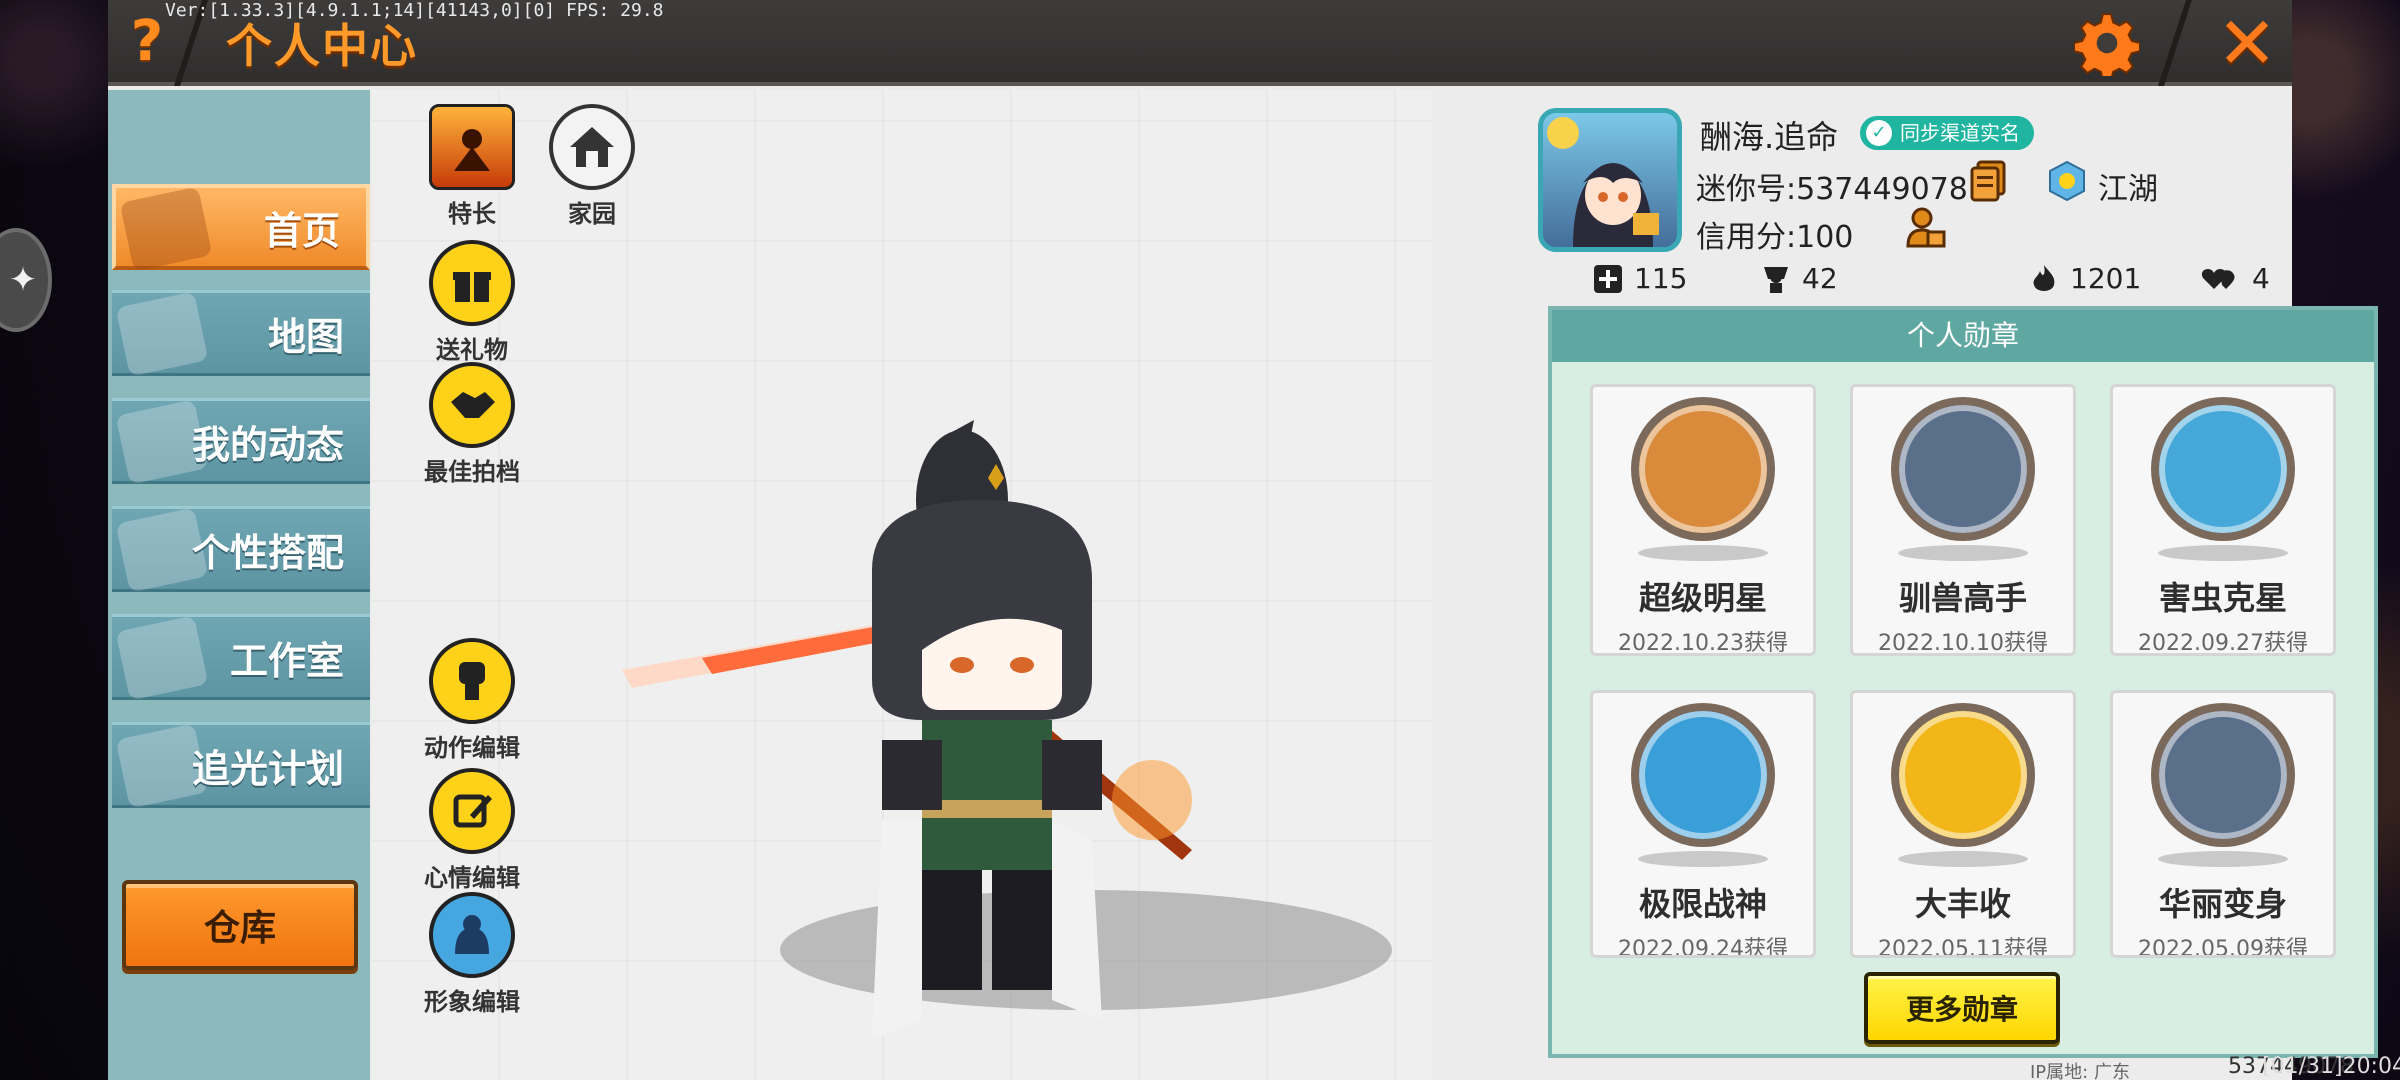 The width and height of the screenshot is (2400, 1080). What do you see at coordinates (23, 280) in the screenshot?
I see `camera-icon: ✦` at bounding box center [23, 280].